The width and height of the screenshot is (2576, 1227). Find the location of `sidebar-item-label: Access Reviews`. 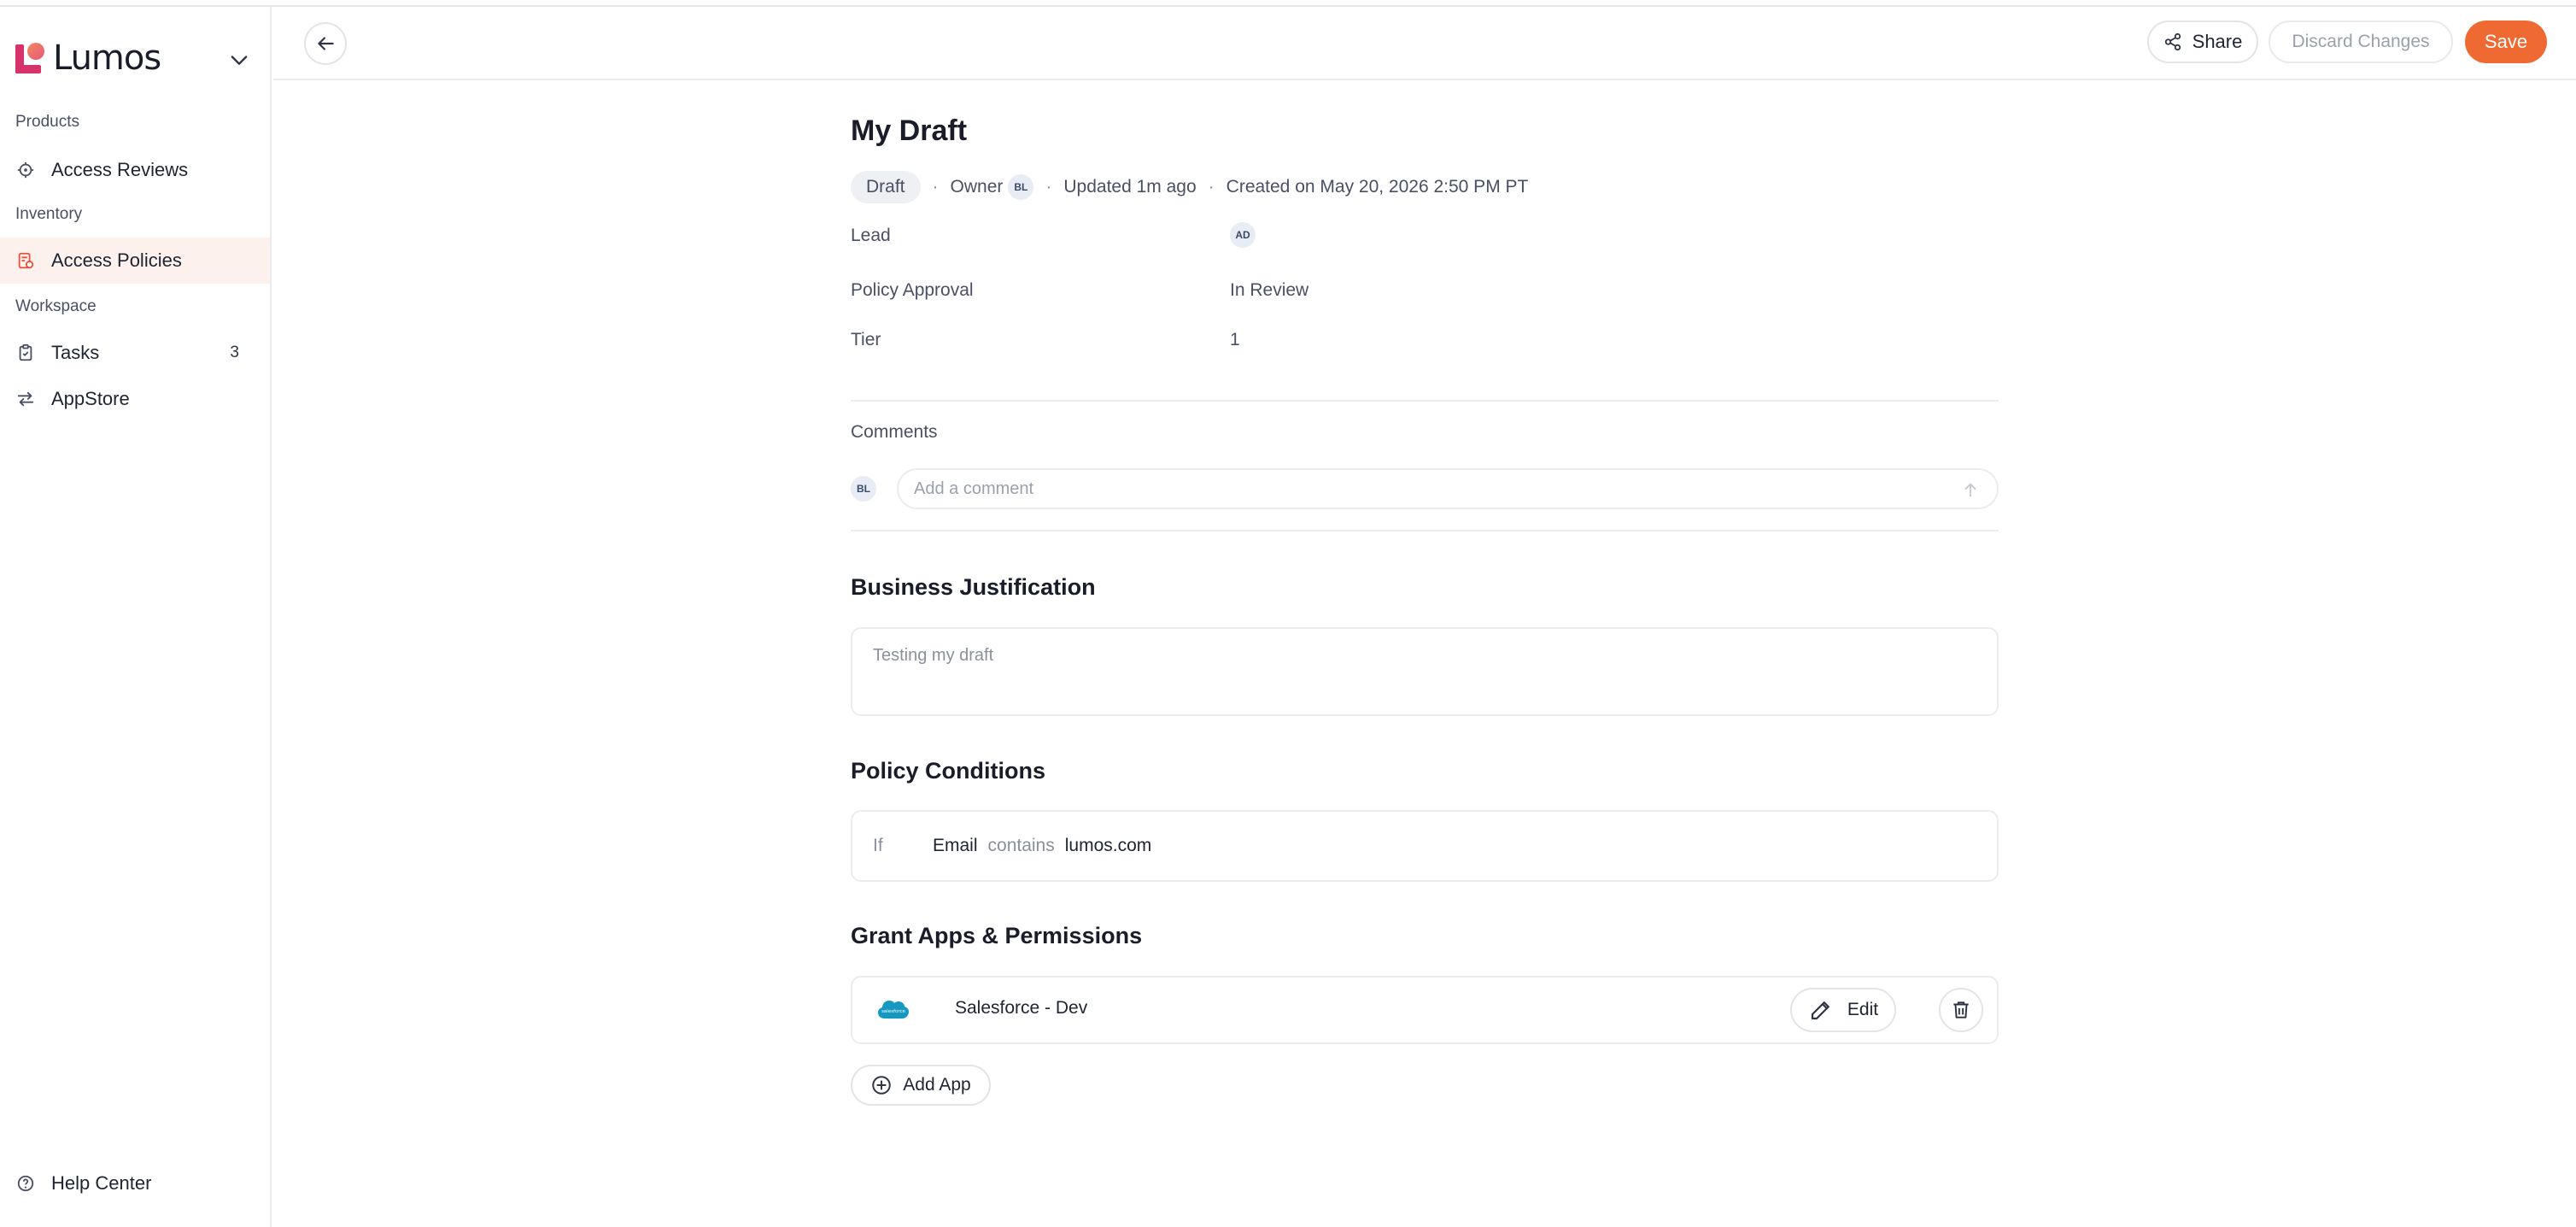

sidebar-item-label: Access Reviews is located at coordinates (120, 170).